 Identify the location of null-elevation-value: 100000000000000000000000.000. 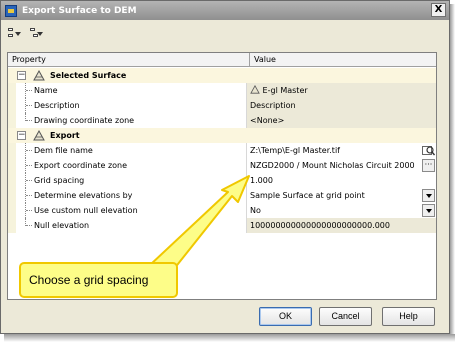
(341, 225).